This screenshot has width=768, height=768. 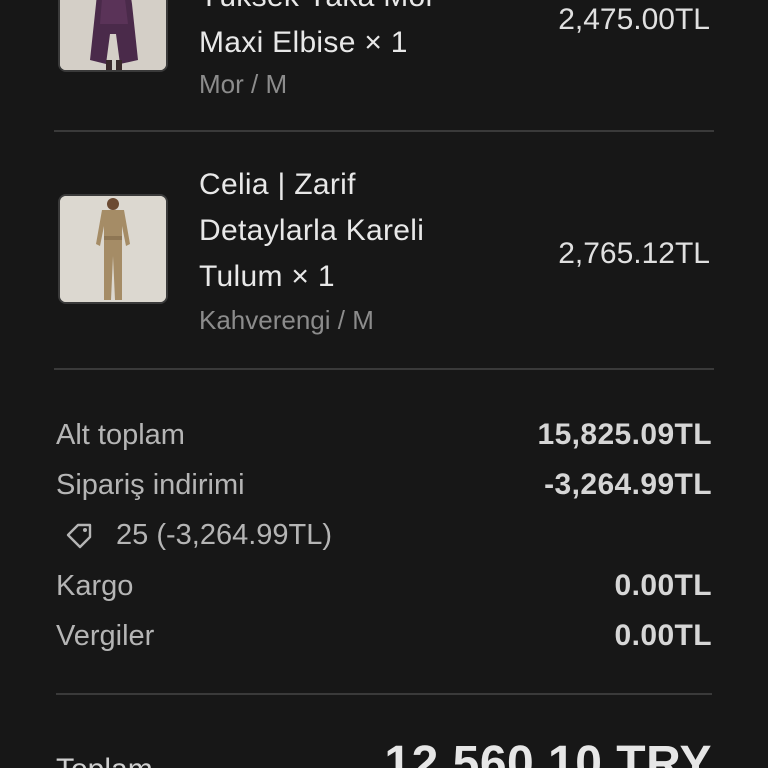 What do you see at coordinates (634, 19) in the screenshot?
I see `product-price: 2,475.00TL` at bounding box center [634, 19].